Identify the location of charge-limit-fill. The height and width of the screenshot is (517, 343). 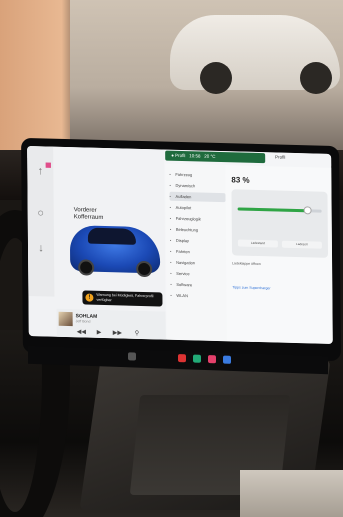
(272, 210).